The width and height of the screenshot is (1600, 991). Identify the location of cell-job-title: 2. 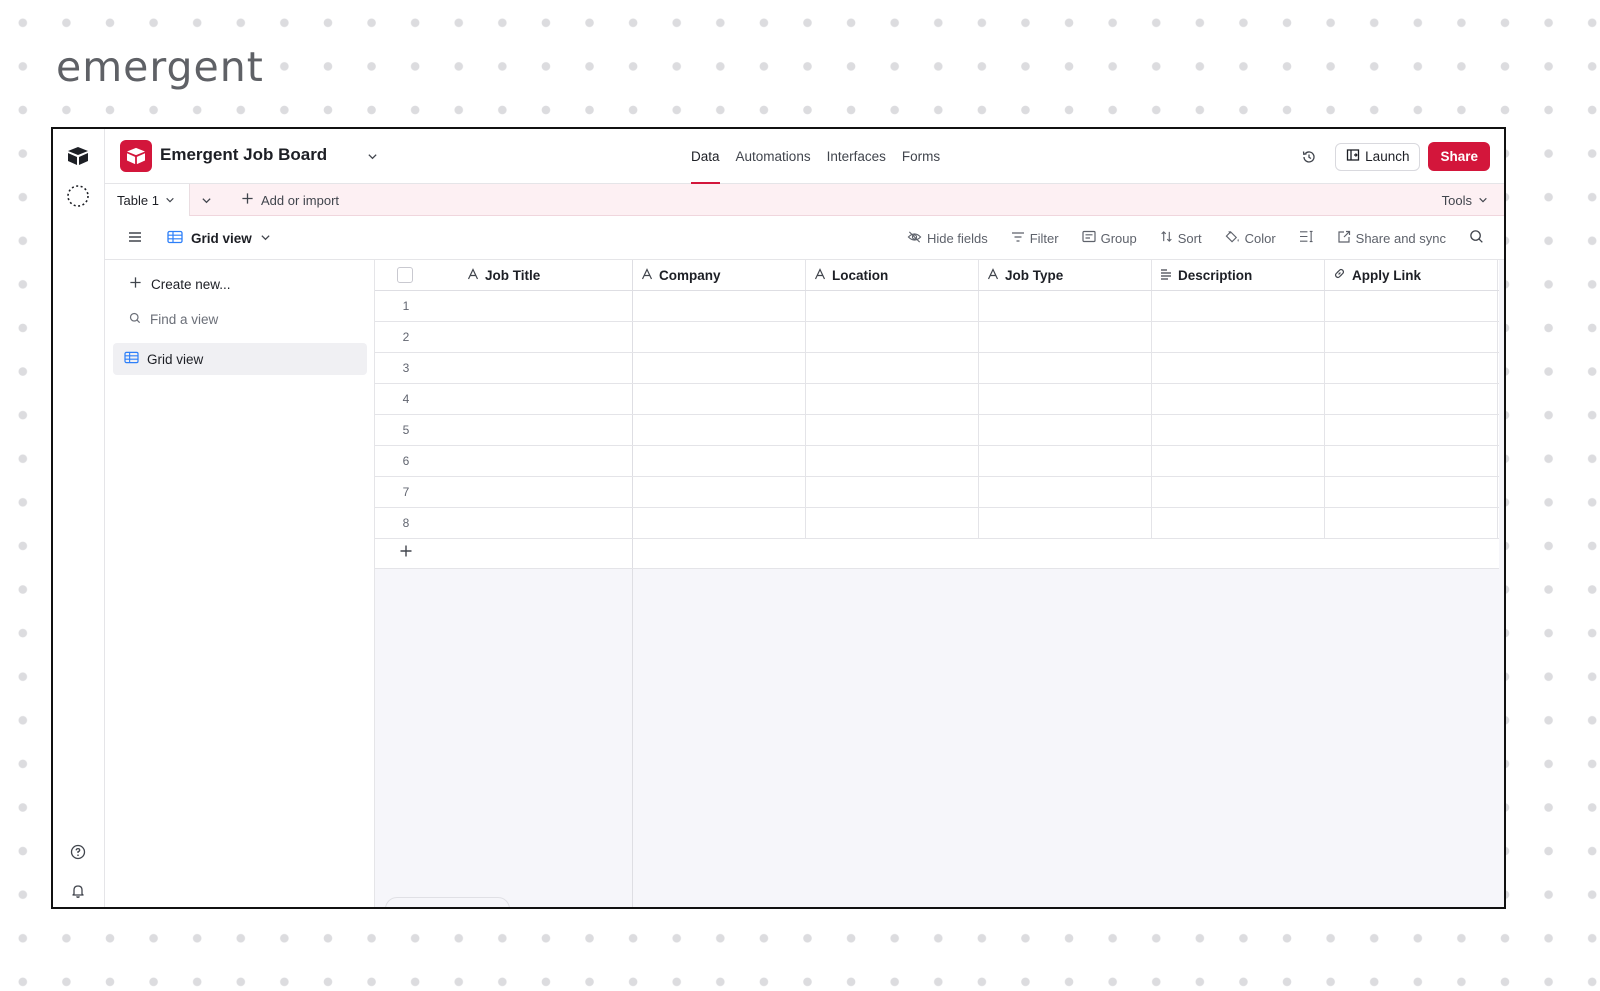
(504, 337).